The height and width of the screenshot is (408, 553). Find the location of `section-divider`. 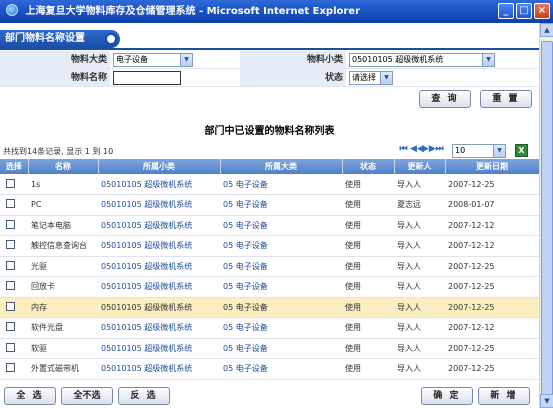

section-divider is located at coordinates (269, 49).